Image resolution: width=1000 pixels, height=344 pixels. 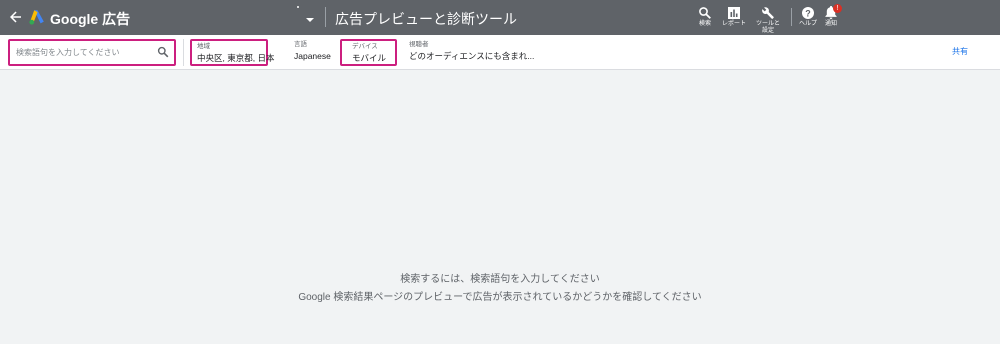 I want to click on header-divider, so click(x=325, y=17).